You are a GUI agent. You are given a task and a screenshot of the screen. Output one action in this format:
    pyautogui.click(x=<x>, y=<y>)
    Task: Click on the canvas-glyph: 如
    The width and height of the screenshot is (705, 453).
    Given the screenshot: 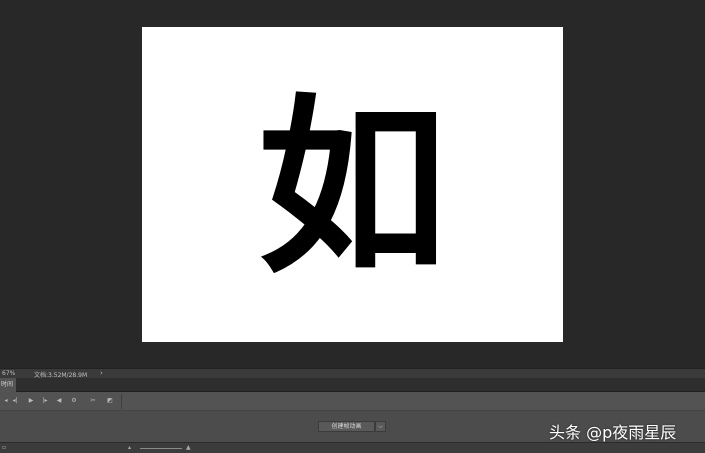 What is the action you would take?
    pyautogui.click(x=352, y=188)
    